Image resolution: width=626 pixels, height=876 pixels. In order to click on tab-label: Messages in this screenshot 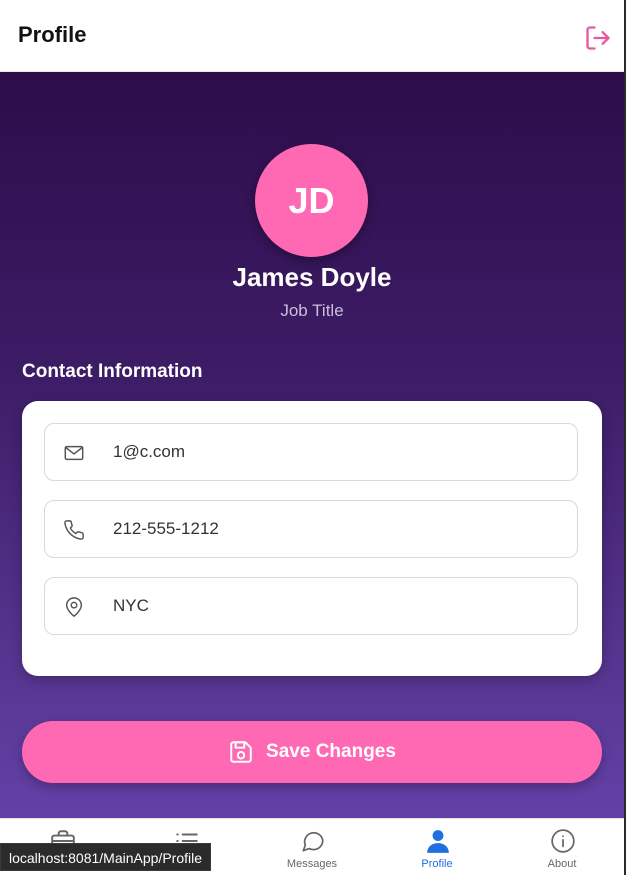, I will do `click(312, 864)`.